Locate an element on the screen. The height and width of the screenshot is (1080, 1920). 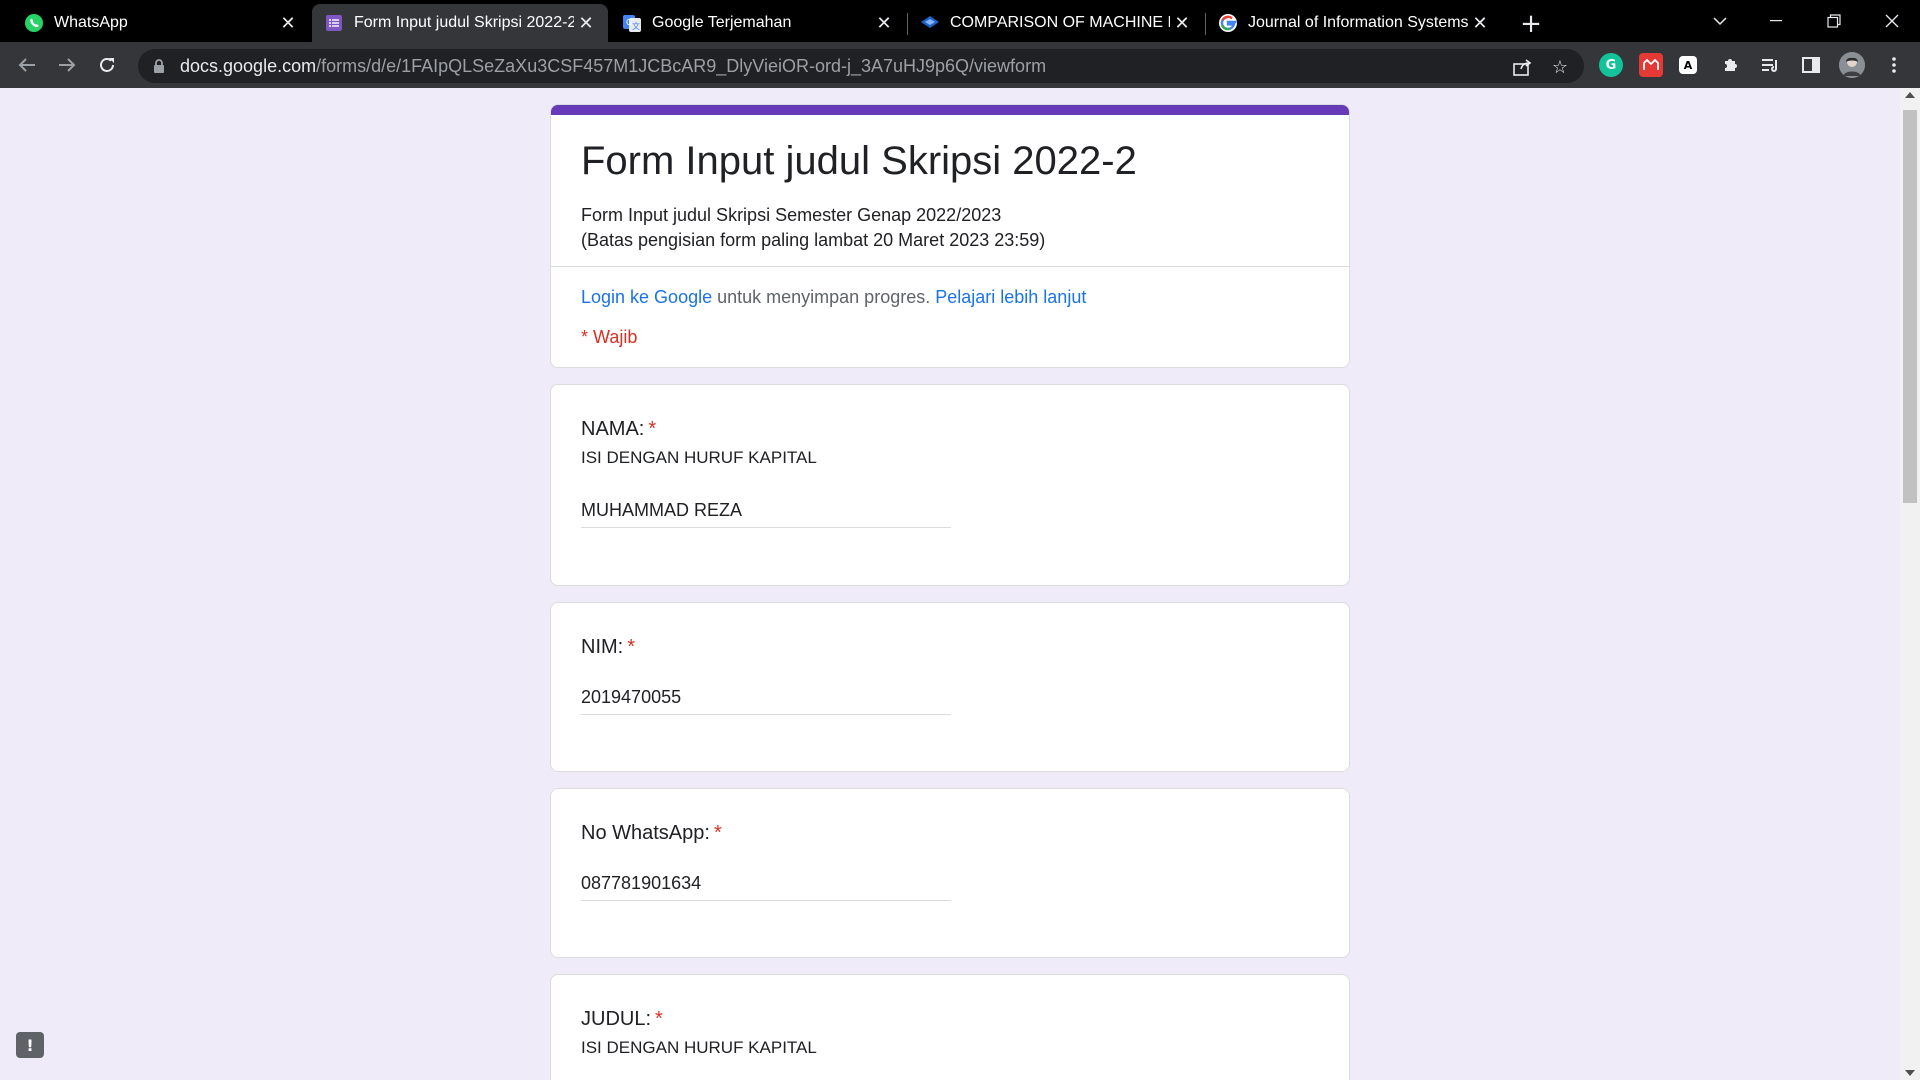
tab-title: Google Terjemahan is located at coordinates (722, 22).